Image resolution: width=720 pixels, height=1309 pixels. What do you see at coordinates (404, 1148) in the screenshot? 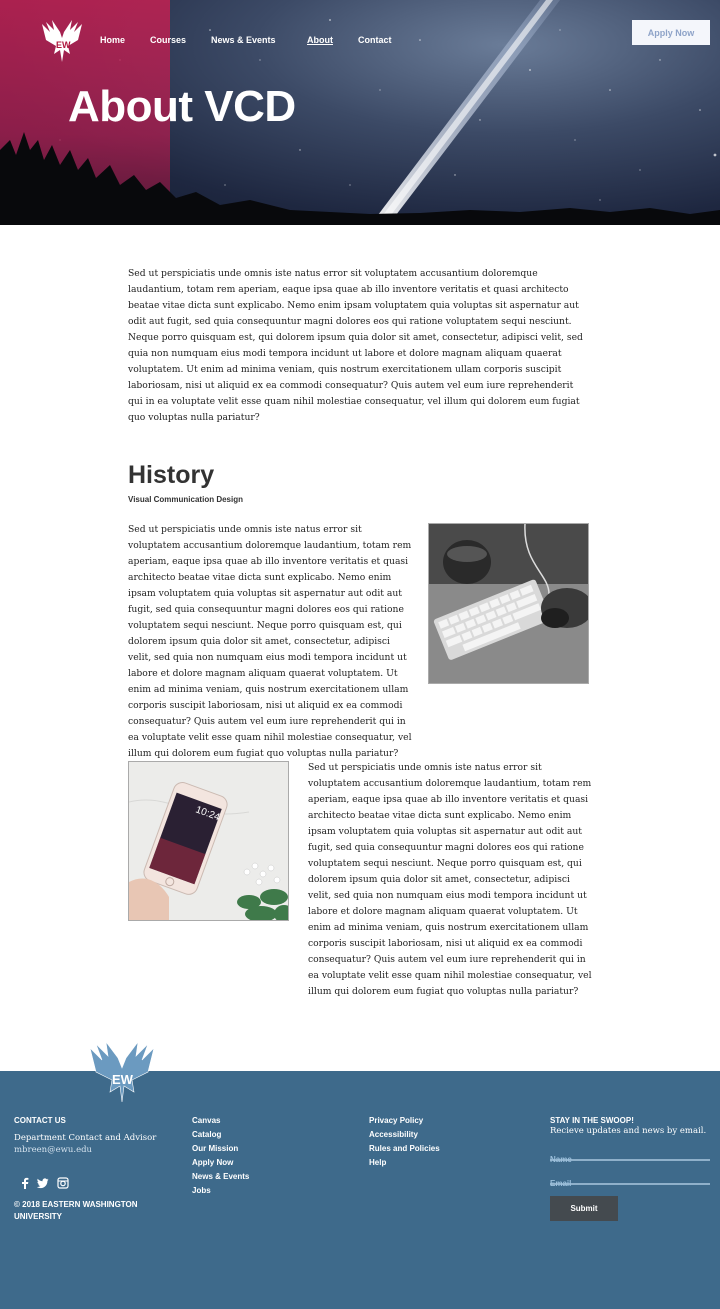
I see `footer-link-rules-policies: Rules and Policies` at bounding box center [404, 1148].